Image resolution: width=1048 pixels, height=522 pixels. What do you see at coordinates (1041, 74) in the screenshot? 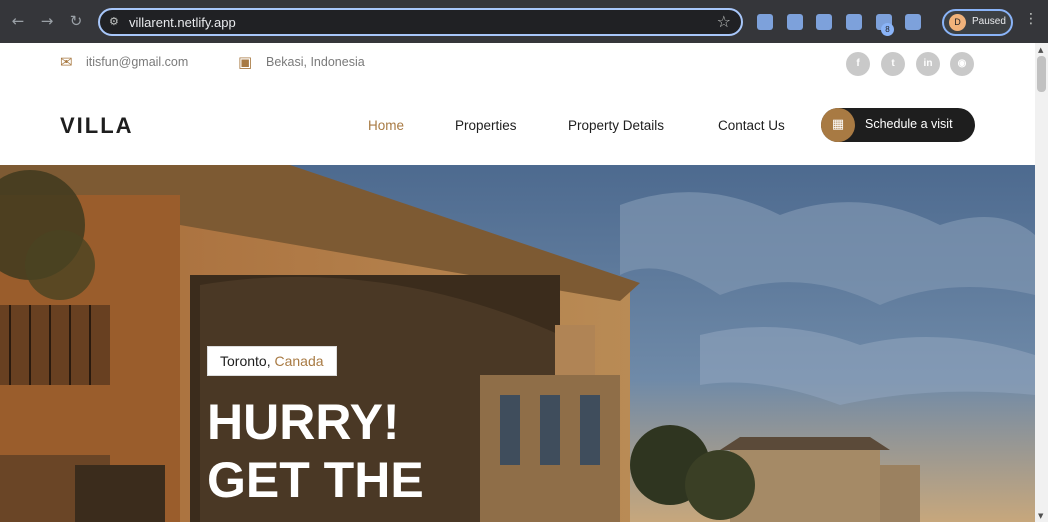
I see `scrollbar-thumb` at bounding box center [1041, 74].